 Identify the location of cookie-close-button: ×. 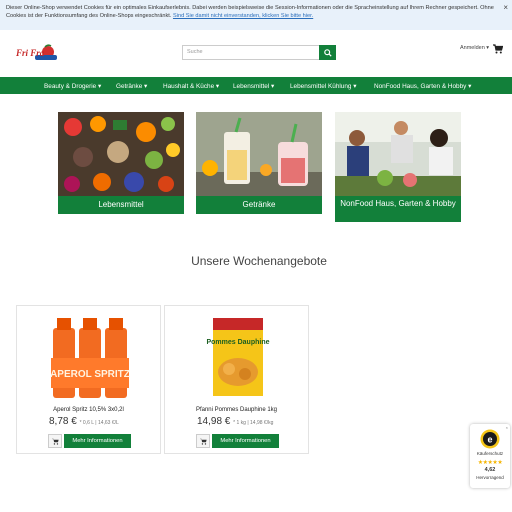
(505, 8).